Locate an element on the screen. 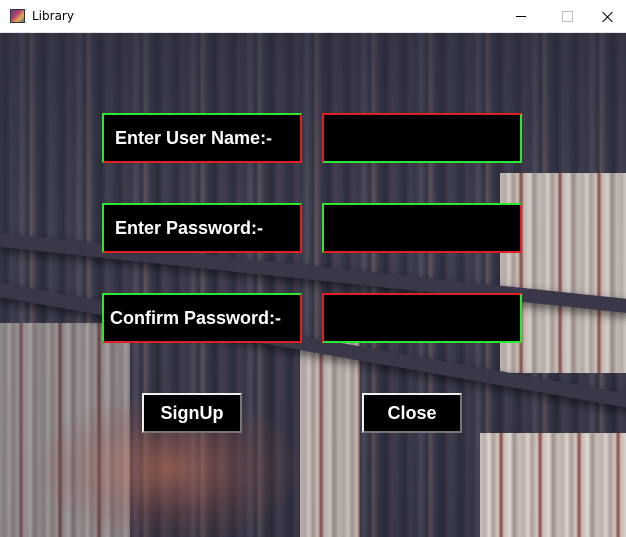 Image resolution: width=626 pixels, height=537 pixels. close-icon is located at coordinates (608, 17).